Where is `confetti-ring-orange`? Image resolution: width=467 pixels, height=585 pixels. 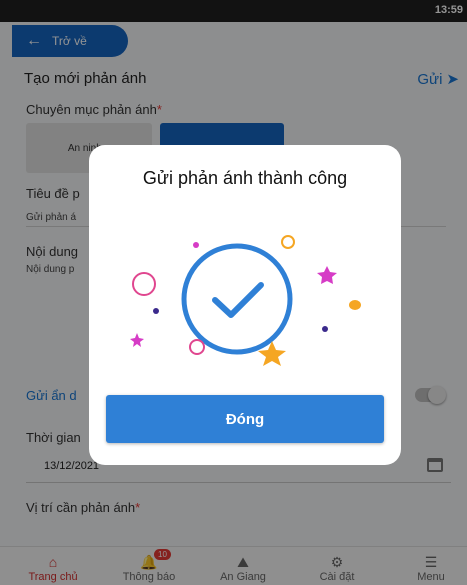 confetti-ring-orange is located at coordinates (288, 242).